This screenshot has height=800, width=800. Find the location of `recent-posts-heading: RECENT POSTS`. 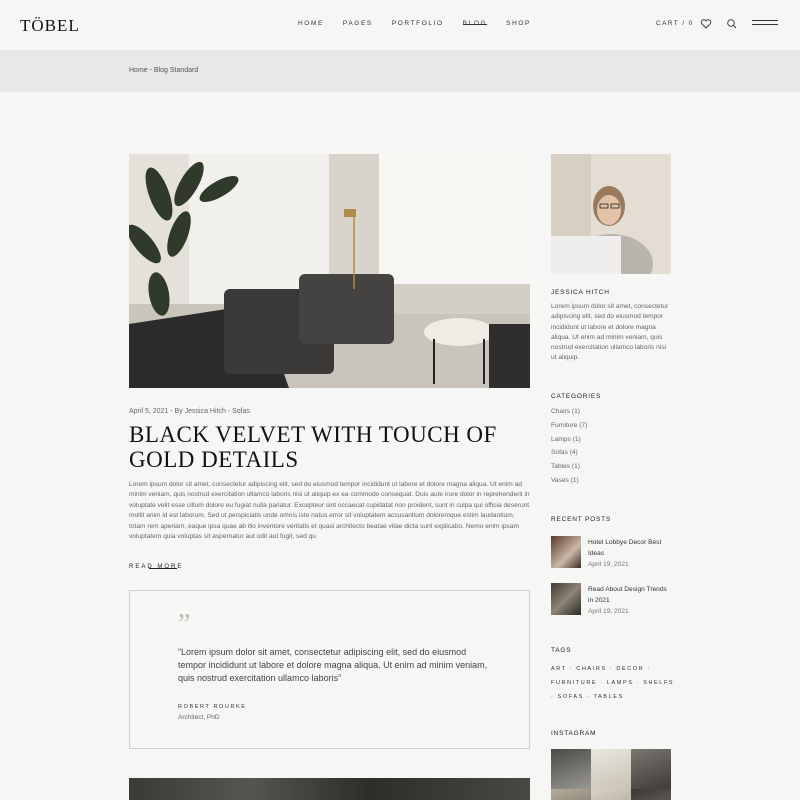

recent-posts-heading: RECENT POSTS is located at coordinates (581, 519).